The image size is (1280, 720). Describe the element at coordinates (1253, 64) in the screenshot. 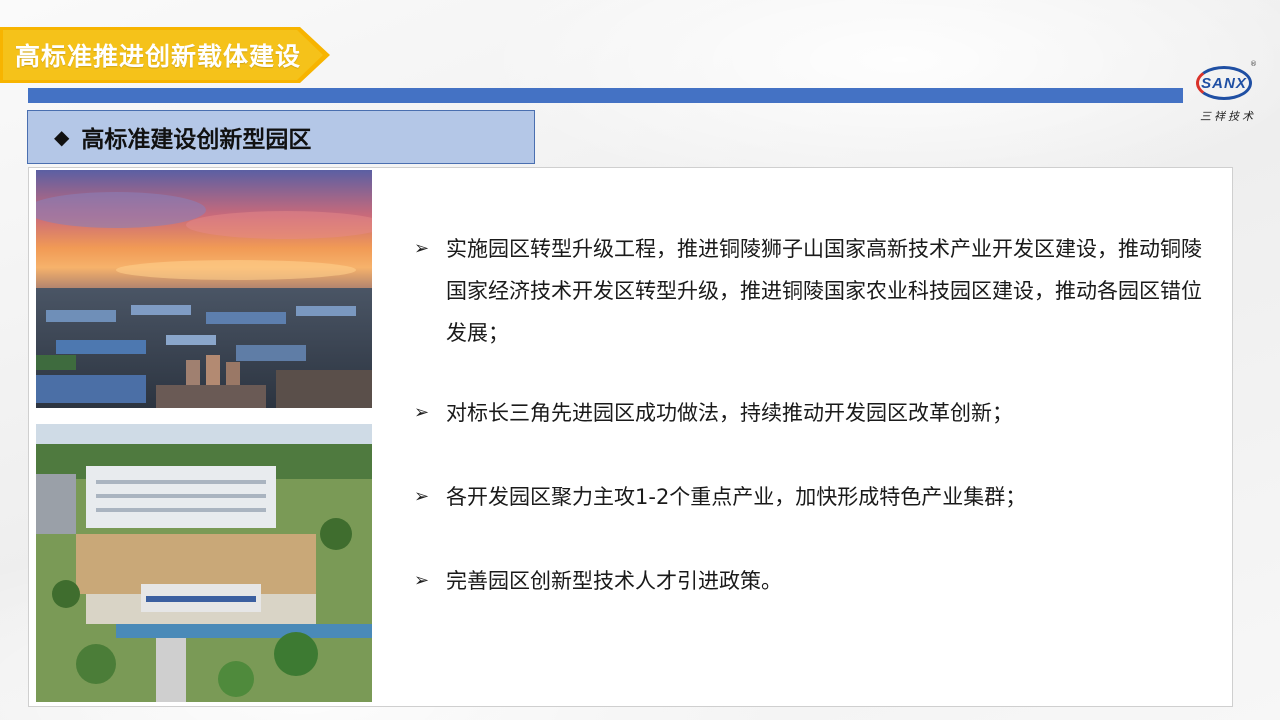

I see `registered-mark: ®` at that location.